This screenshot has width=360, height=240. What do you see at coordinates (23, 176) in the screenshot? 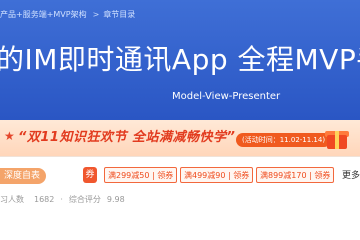
I see `course-type-tag: 深度自表` at bounding box center [23, 176].